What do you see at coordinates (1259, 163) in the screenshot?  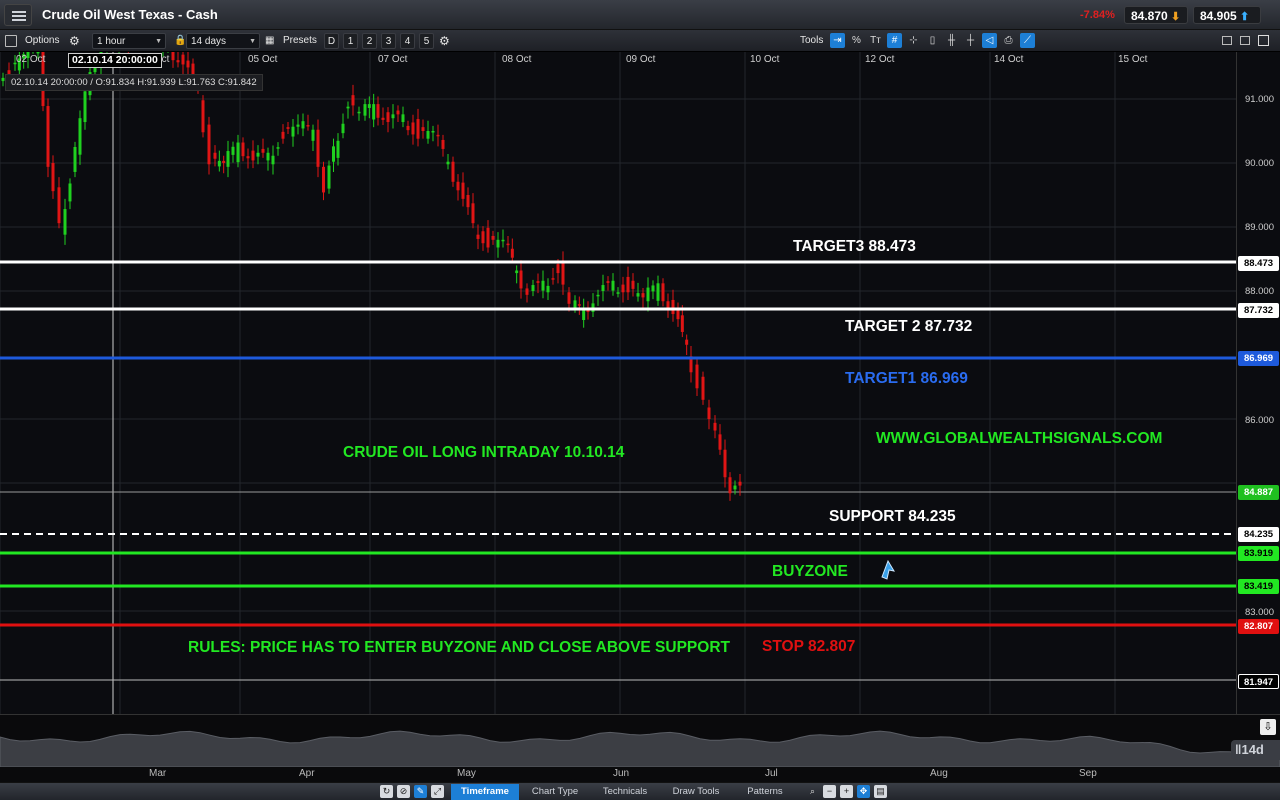 I see `axis-label: 90.000` at bounding box center [1259, 163].